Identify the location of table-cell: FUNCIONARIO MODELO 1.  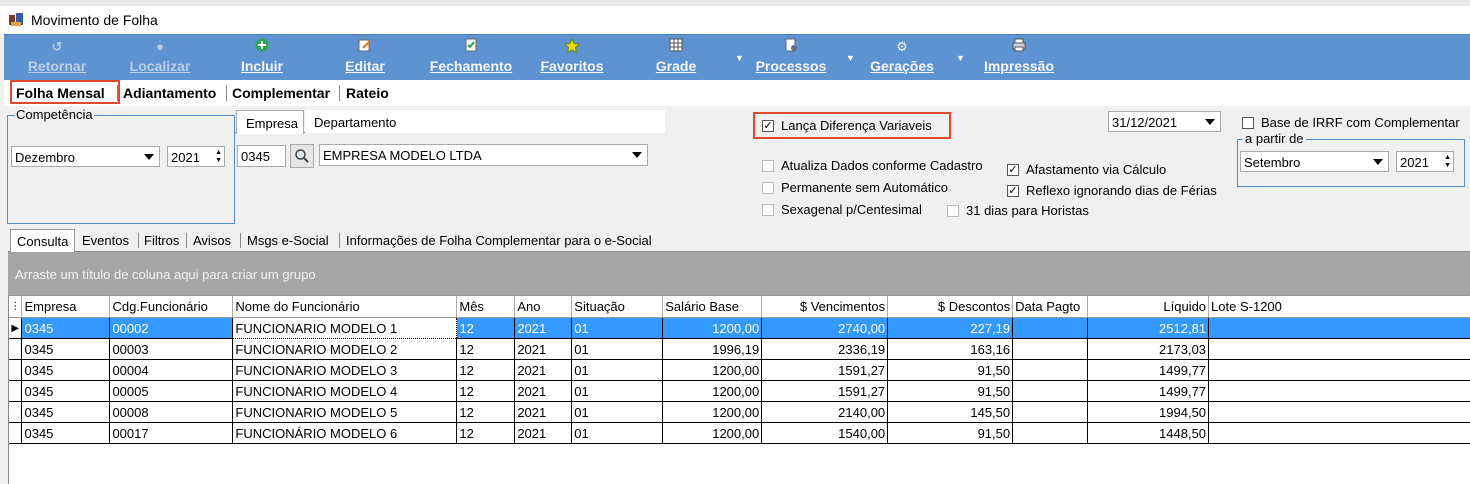
(345, 328).